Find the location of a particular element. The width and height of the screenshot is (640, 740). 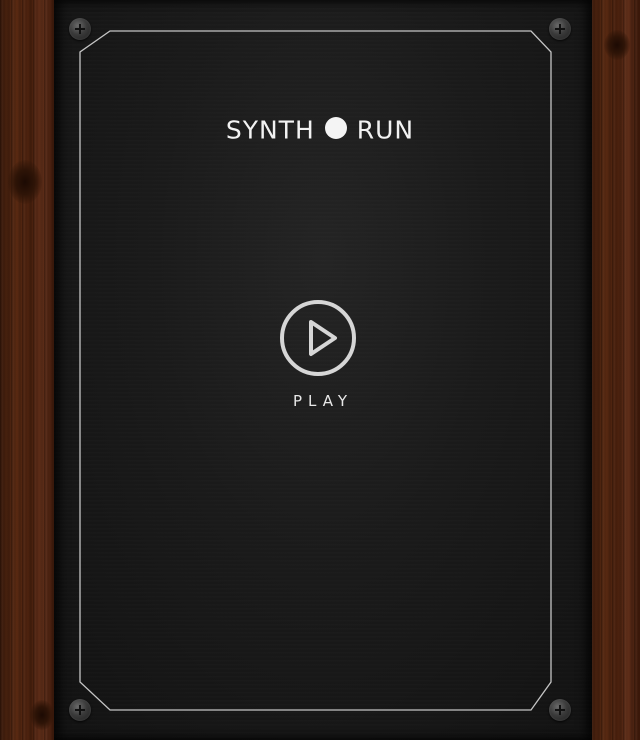

game-title: SYNTH RUN is located at coordinates (320, 129).